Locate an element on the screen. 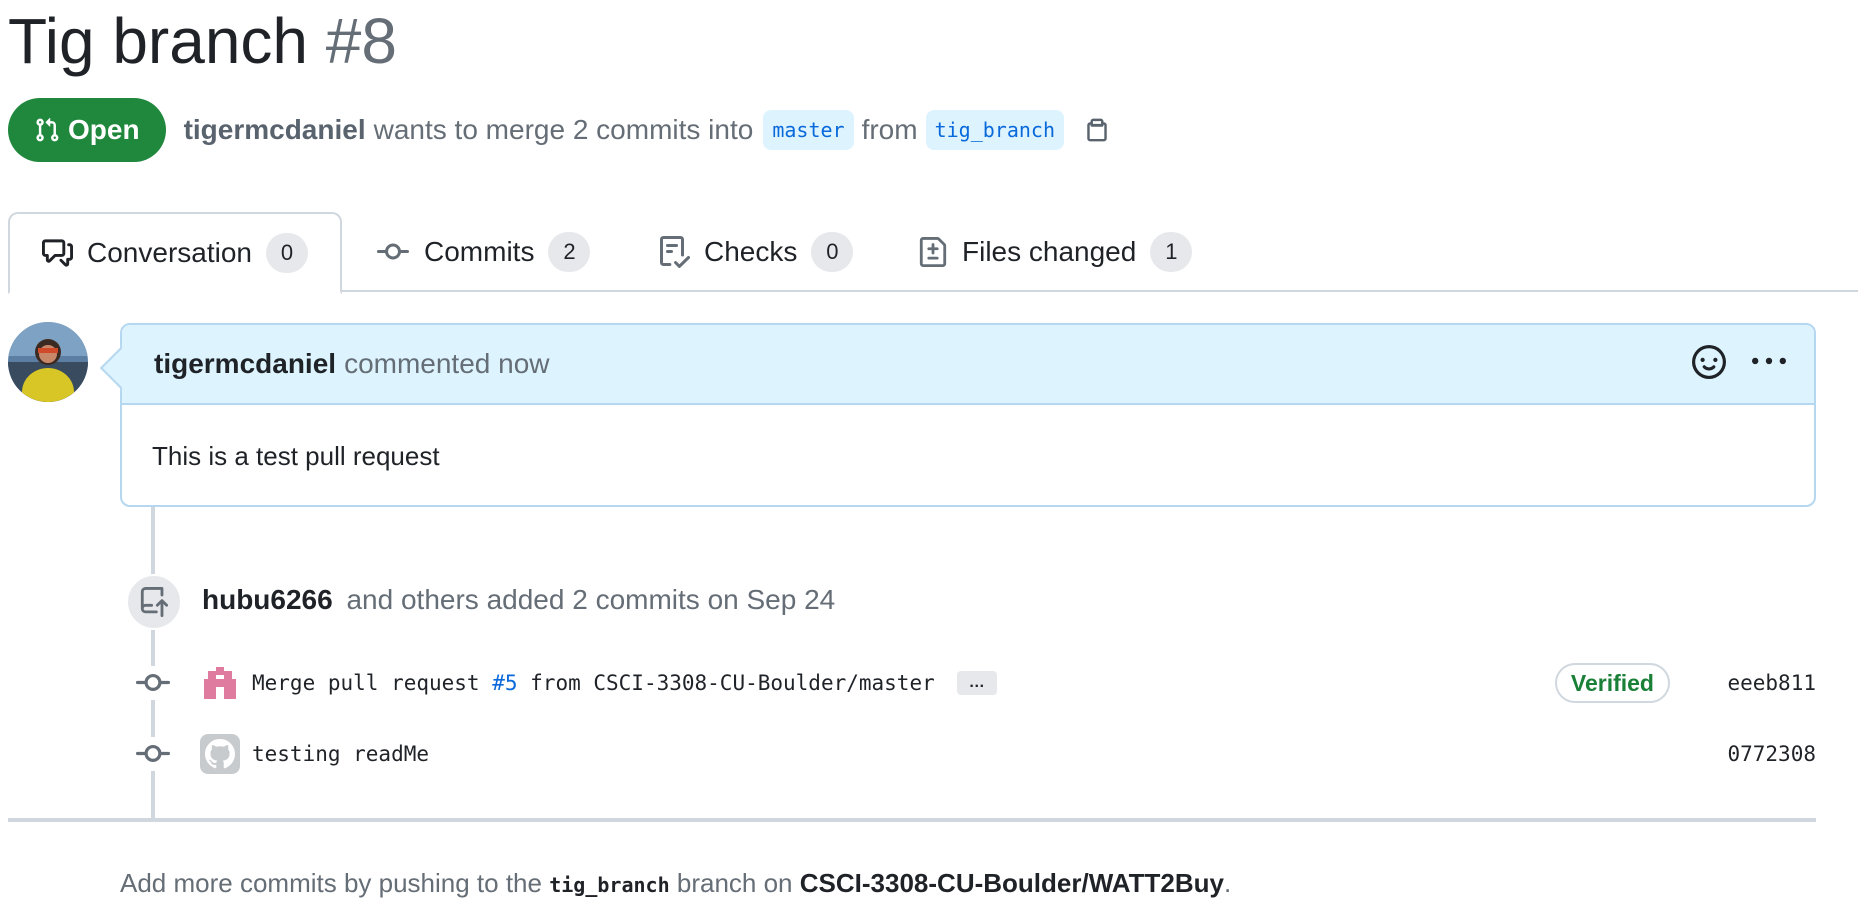  file-diff-icon is located at coordinates (933, 252).